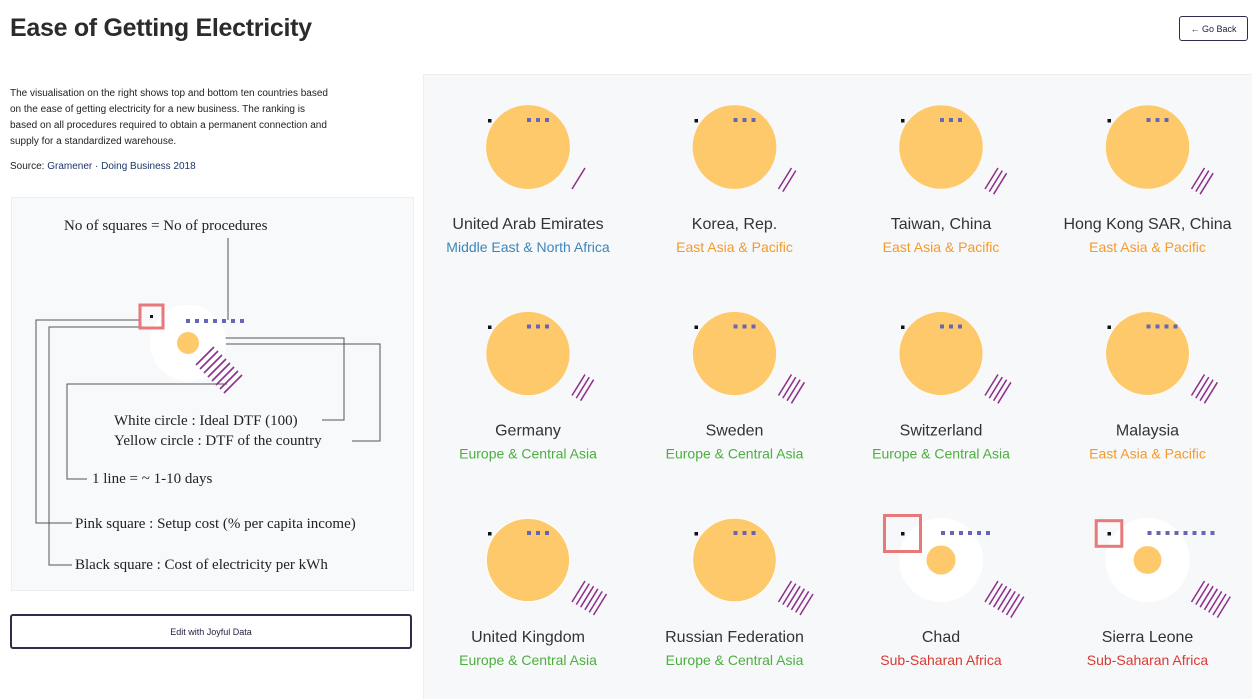 The image size is (1252, 699). I want to click on connector-lines, so click(146, 431).